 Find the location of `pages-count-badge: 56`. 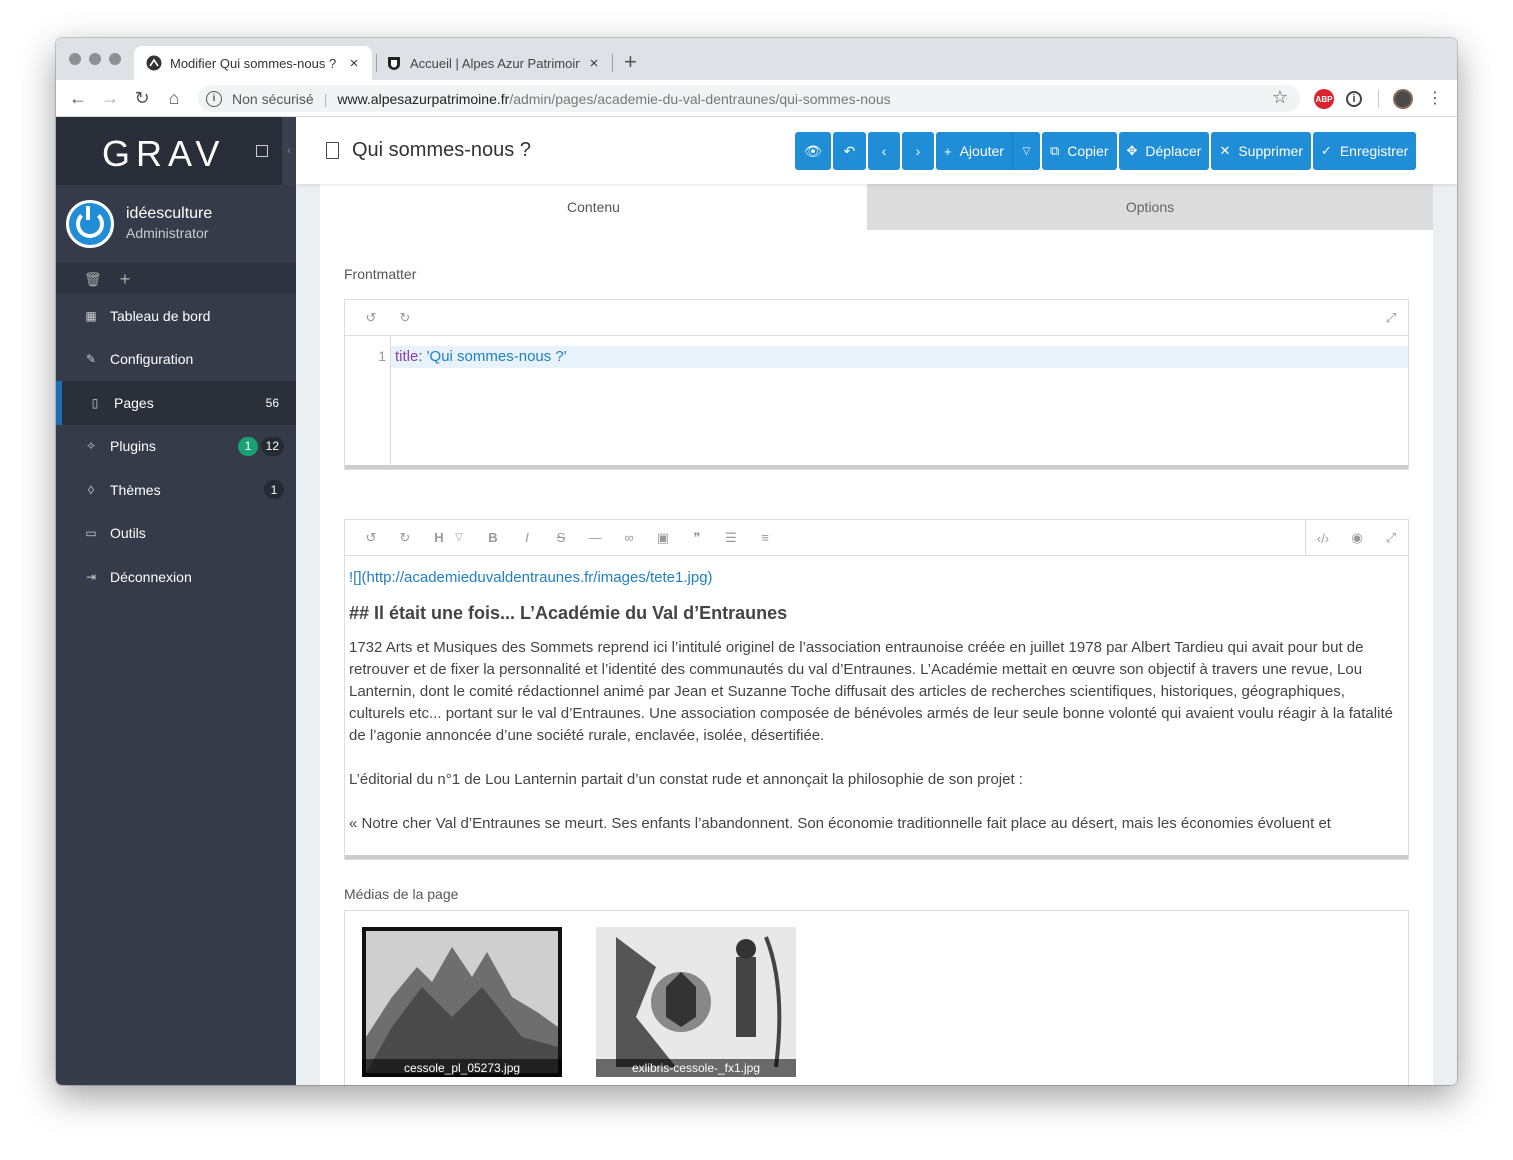

pages-count-badge: 56 is located at coordinates (272, 402).